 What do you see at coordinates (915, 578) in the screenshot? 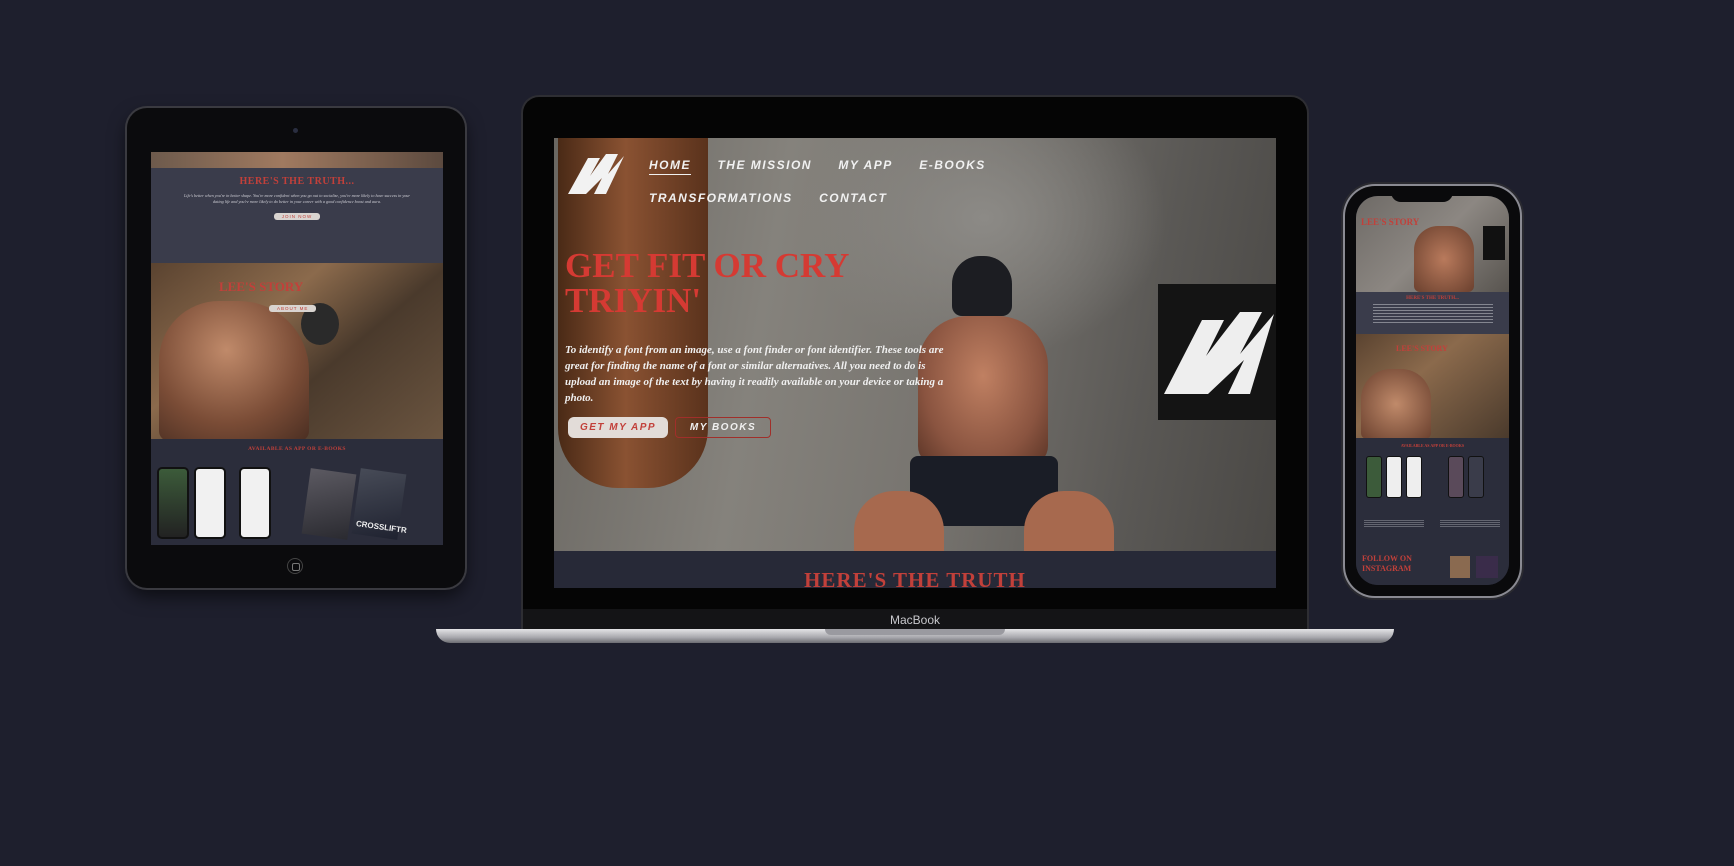
I see `truth-title: HERE'S THE TRUTH` at bounding box center [915, 578].